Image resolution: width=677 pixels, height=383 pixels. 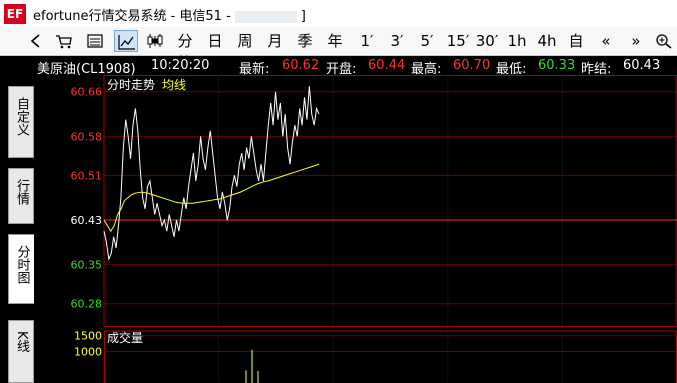 I want to click on y-tick-label: 60.35, so click(x=87, y=265).